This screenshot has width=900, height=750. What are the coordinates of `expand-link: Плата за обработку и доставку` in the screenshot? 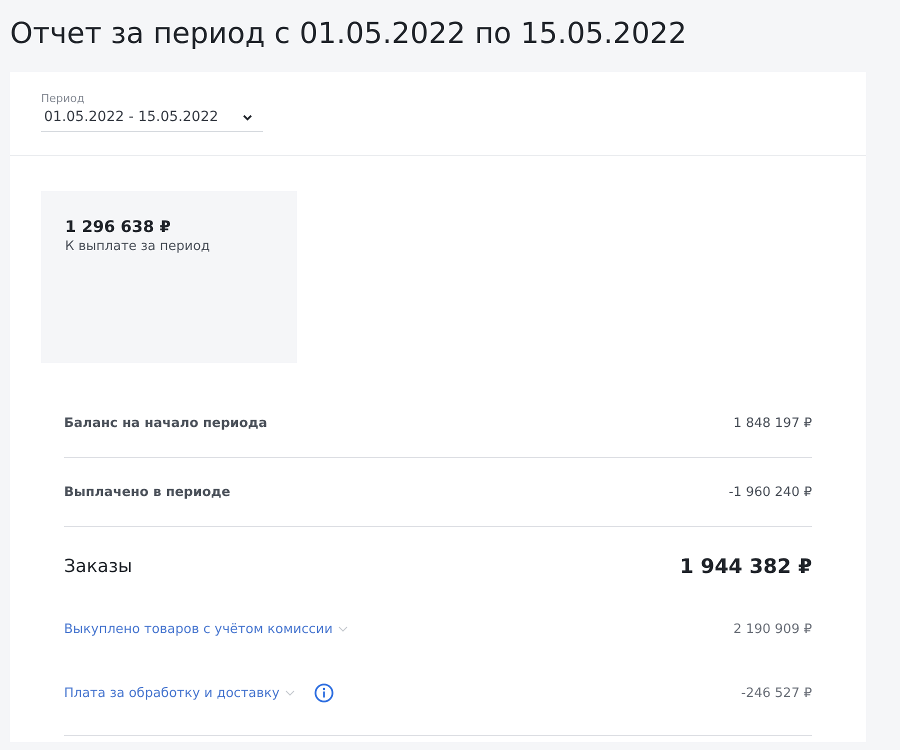 It's located at (180, 693).